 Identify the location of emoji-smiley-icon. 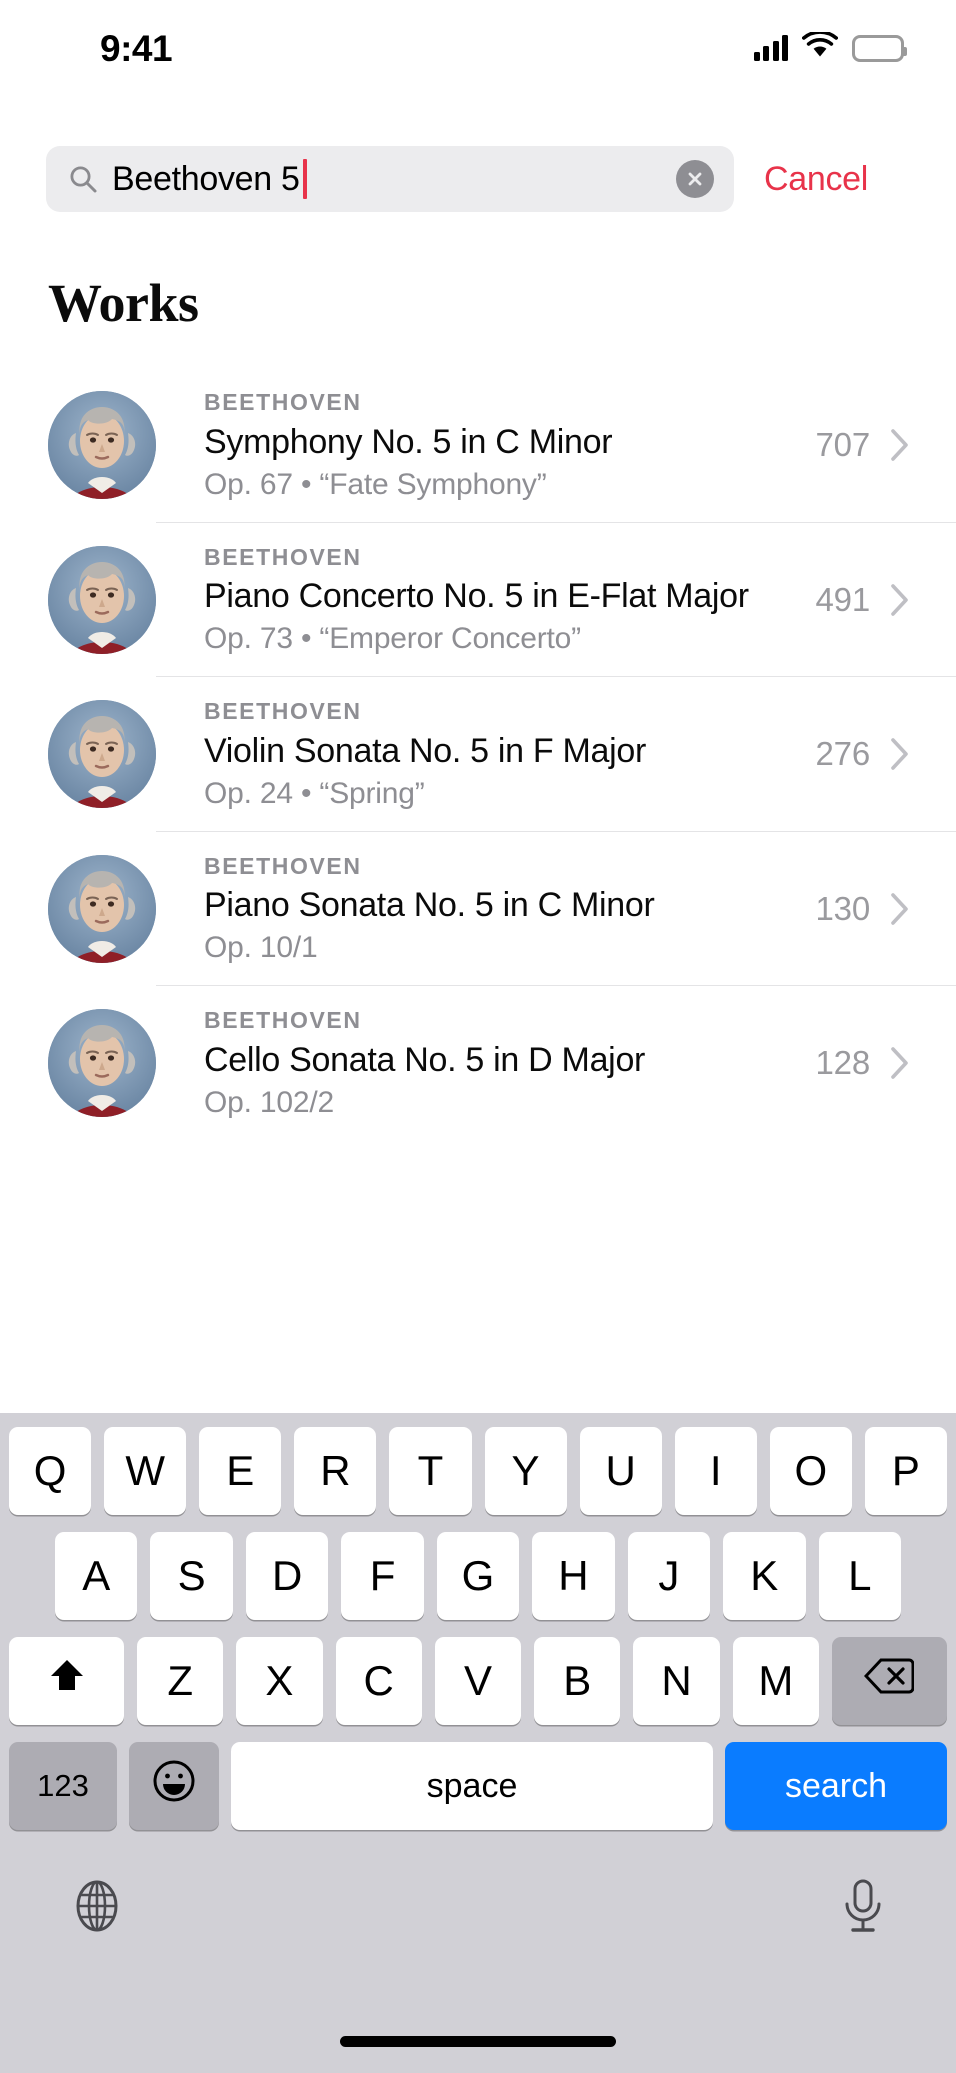
(174, 1786).